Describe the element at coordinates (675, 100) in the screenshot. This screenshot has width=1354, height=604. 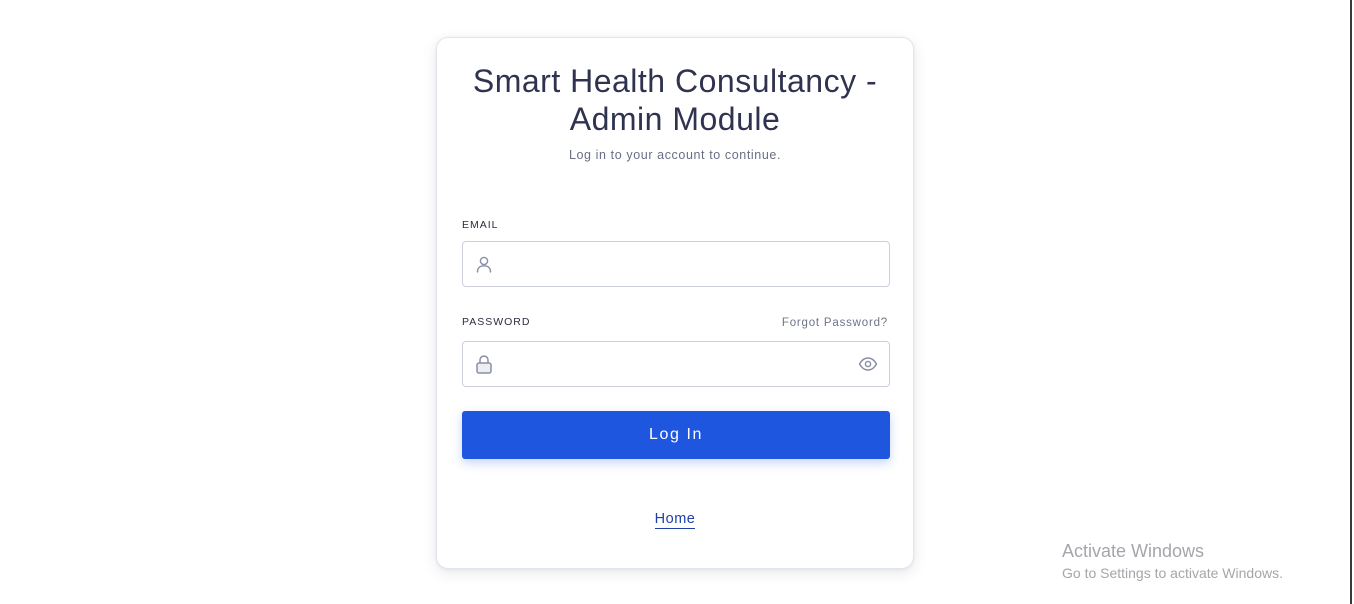
I see `page-title: Smart Health Consultancy - Admin Module` at that location.